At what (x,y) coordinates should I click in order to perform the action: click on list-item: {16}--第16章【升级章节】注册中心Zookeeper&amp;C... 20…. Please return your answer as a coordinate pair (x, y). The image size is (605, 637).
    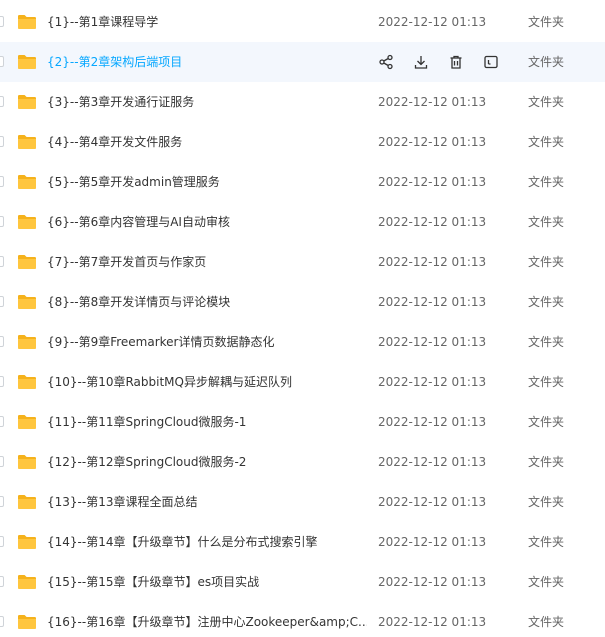
    Looking at the image, I should click on (302, 619).